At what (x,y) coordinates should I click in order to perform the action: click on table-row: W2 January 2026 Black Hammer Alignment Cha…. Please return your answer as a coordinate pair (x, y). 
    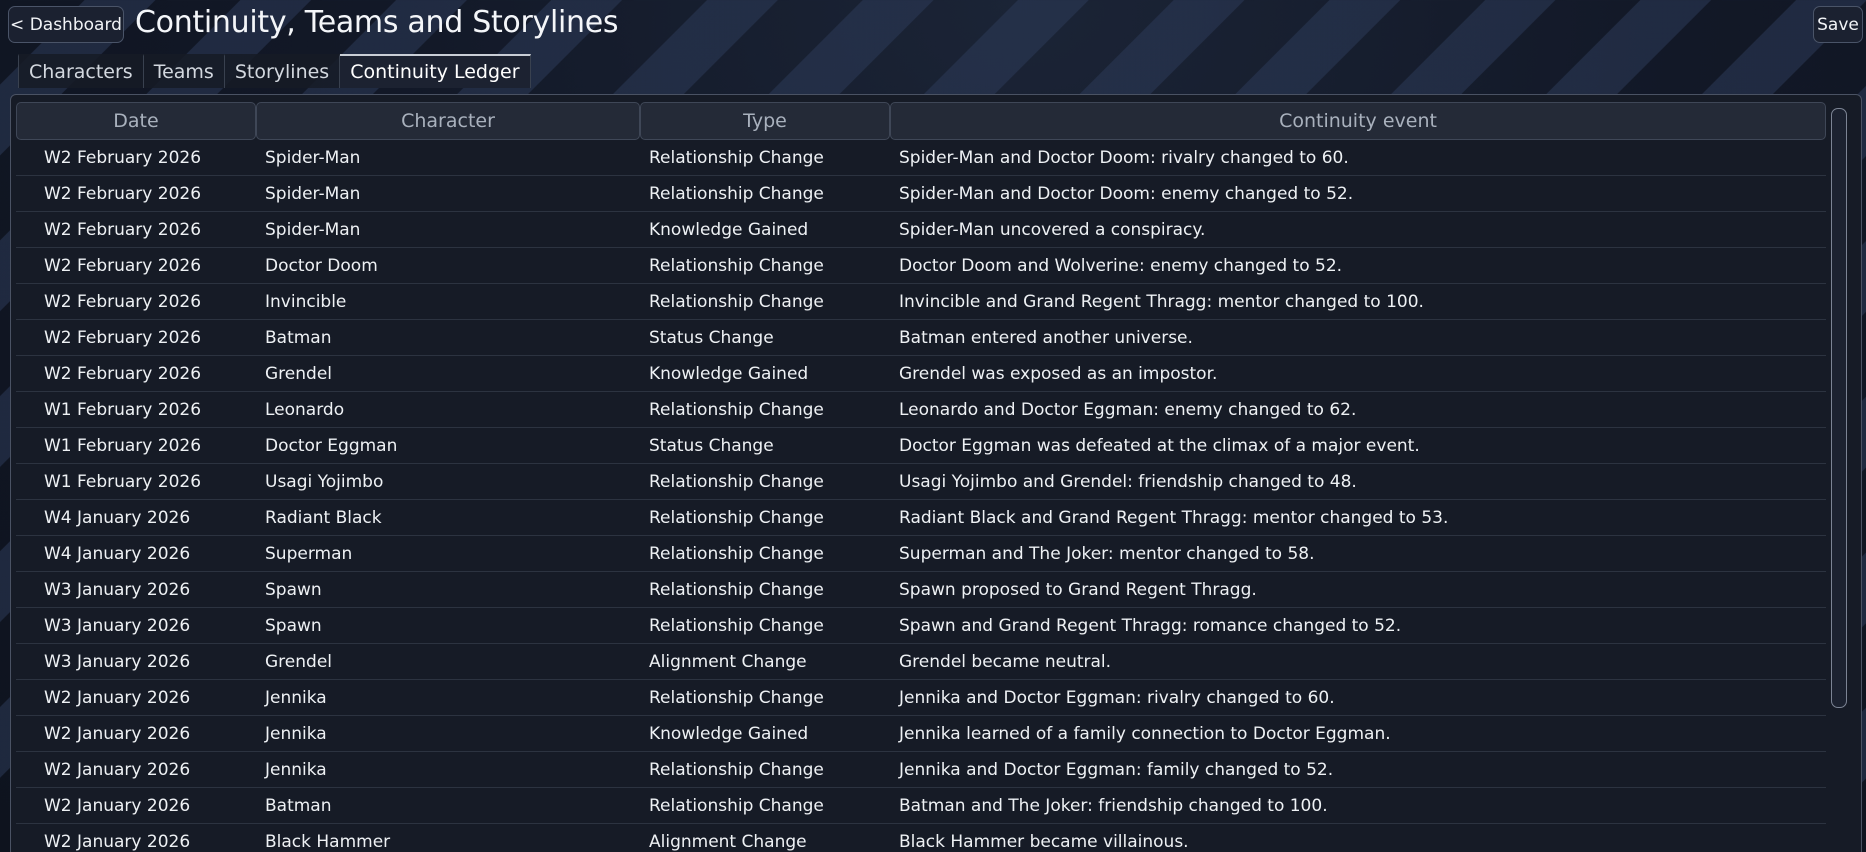
    Looking at the image, I should click on (921, 838).